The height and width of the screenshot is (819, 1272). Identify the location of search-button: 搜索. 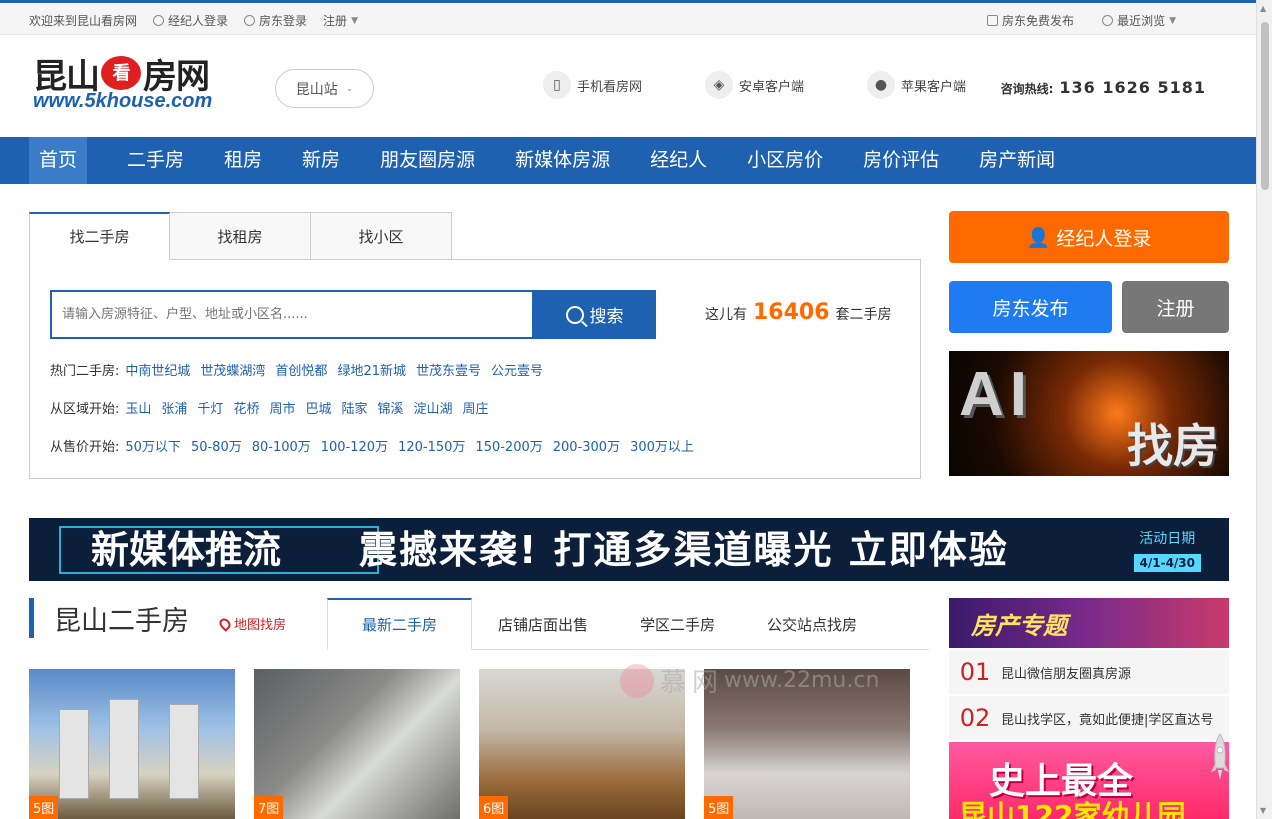
(594, 314).